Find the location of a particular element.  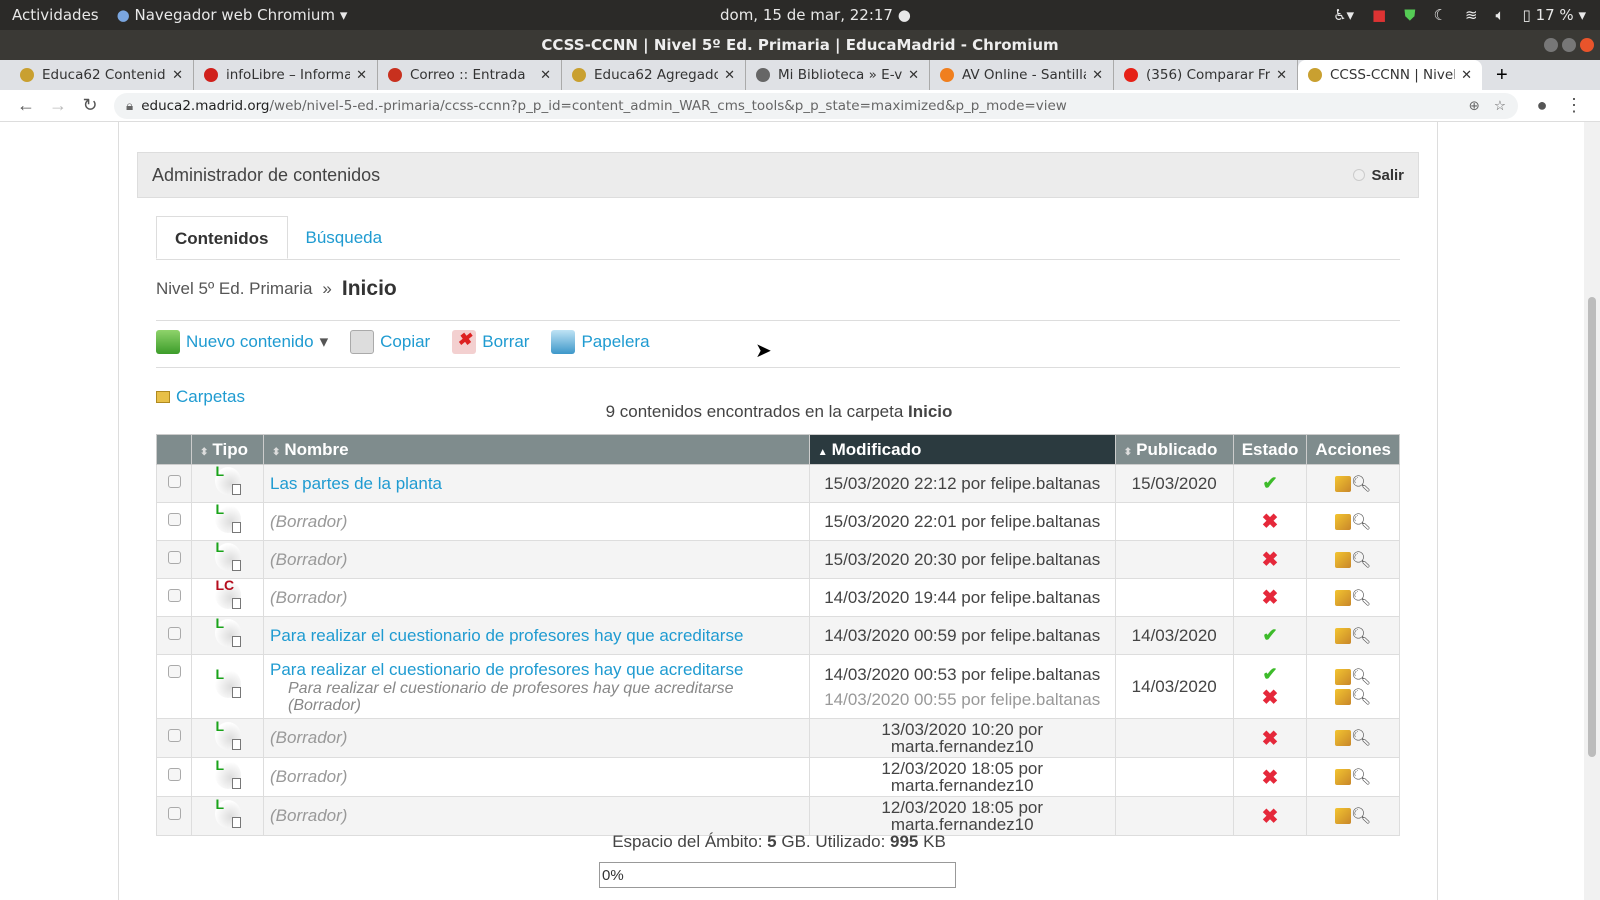

browser-tab: (356) Comparar Fracciones ✕ is located at coordinates (1206, 75).